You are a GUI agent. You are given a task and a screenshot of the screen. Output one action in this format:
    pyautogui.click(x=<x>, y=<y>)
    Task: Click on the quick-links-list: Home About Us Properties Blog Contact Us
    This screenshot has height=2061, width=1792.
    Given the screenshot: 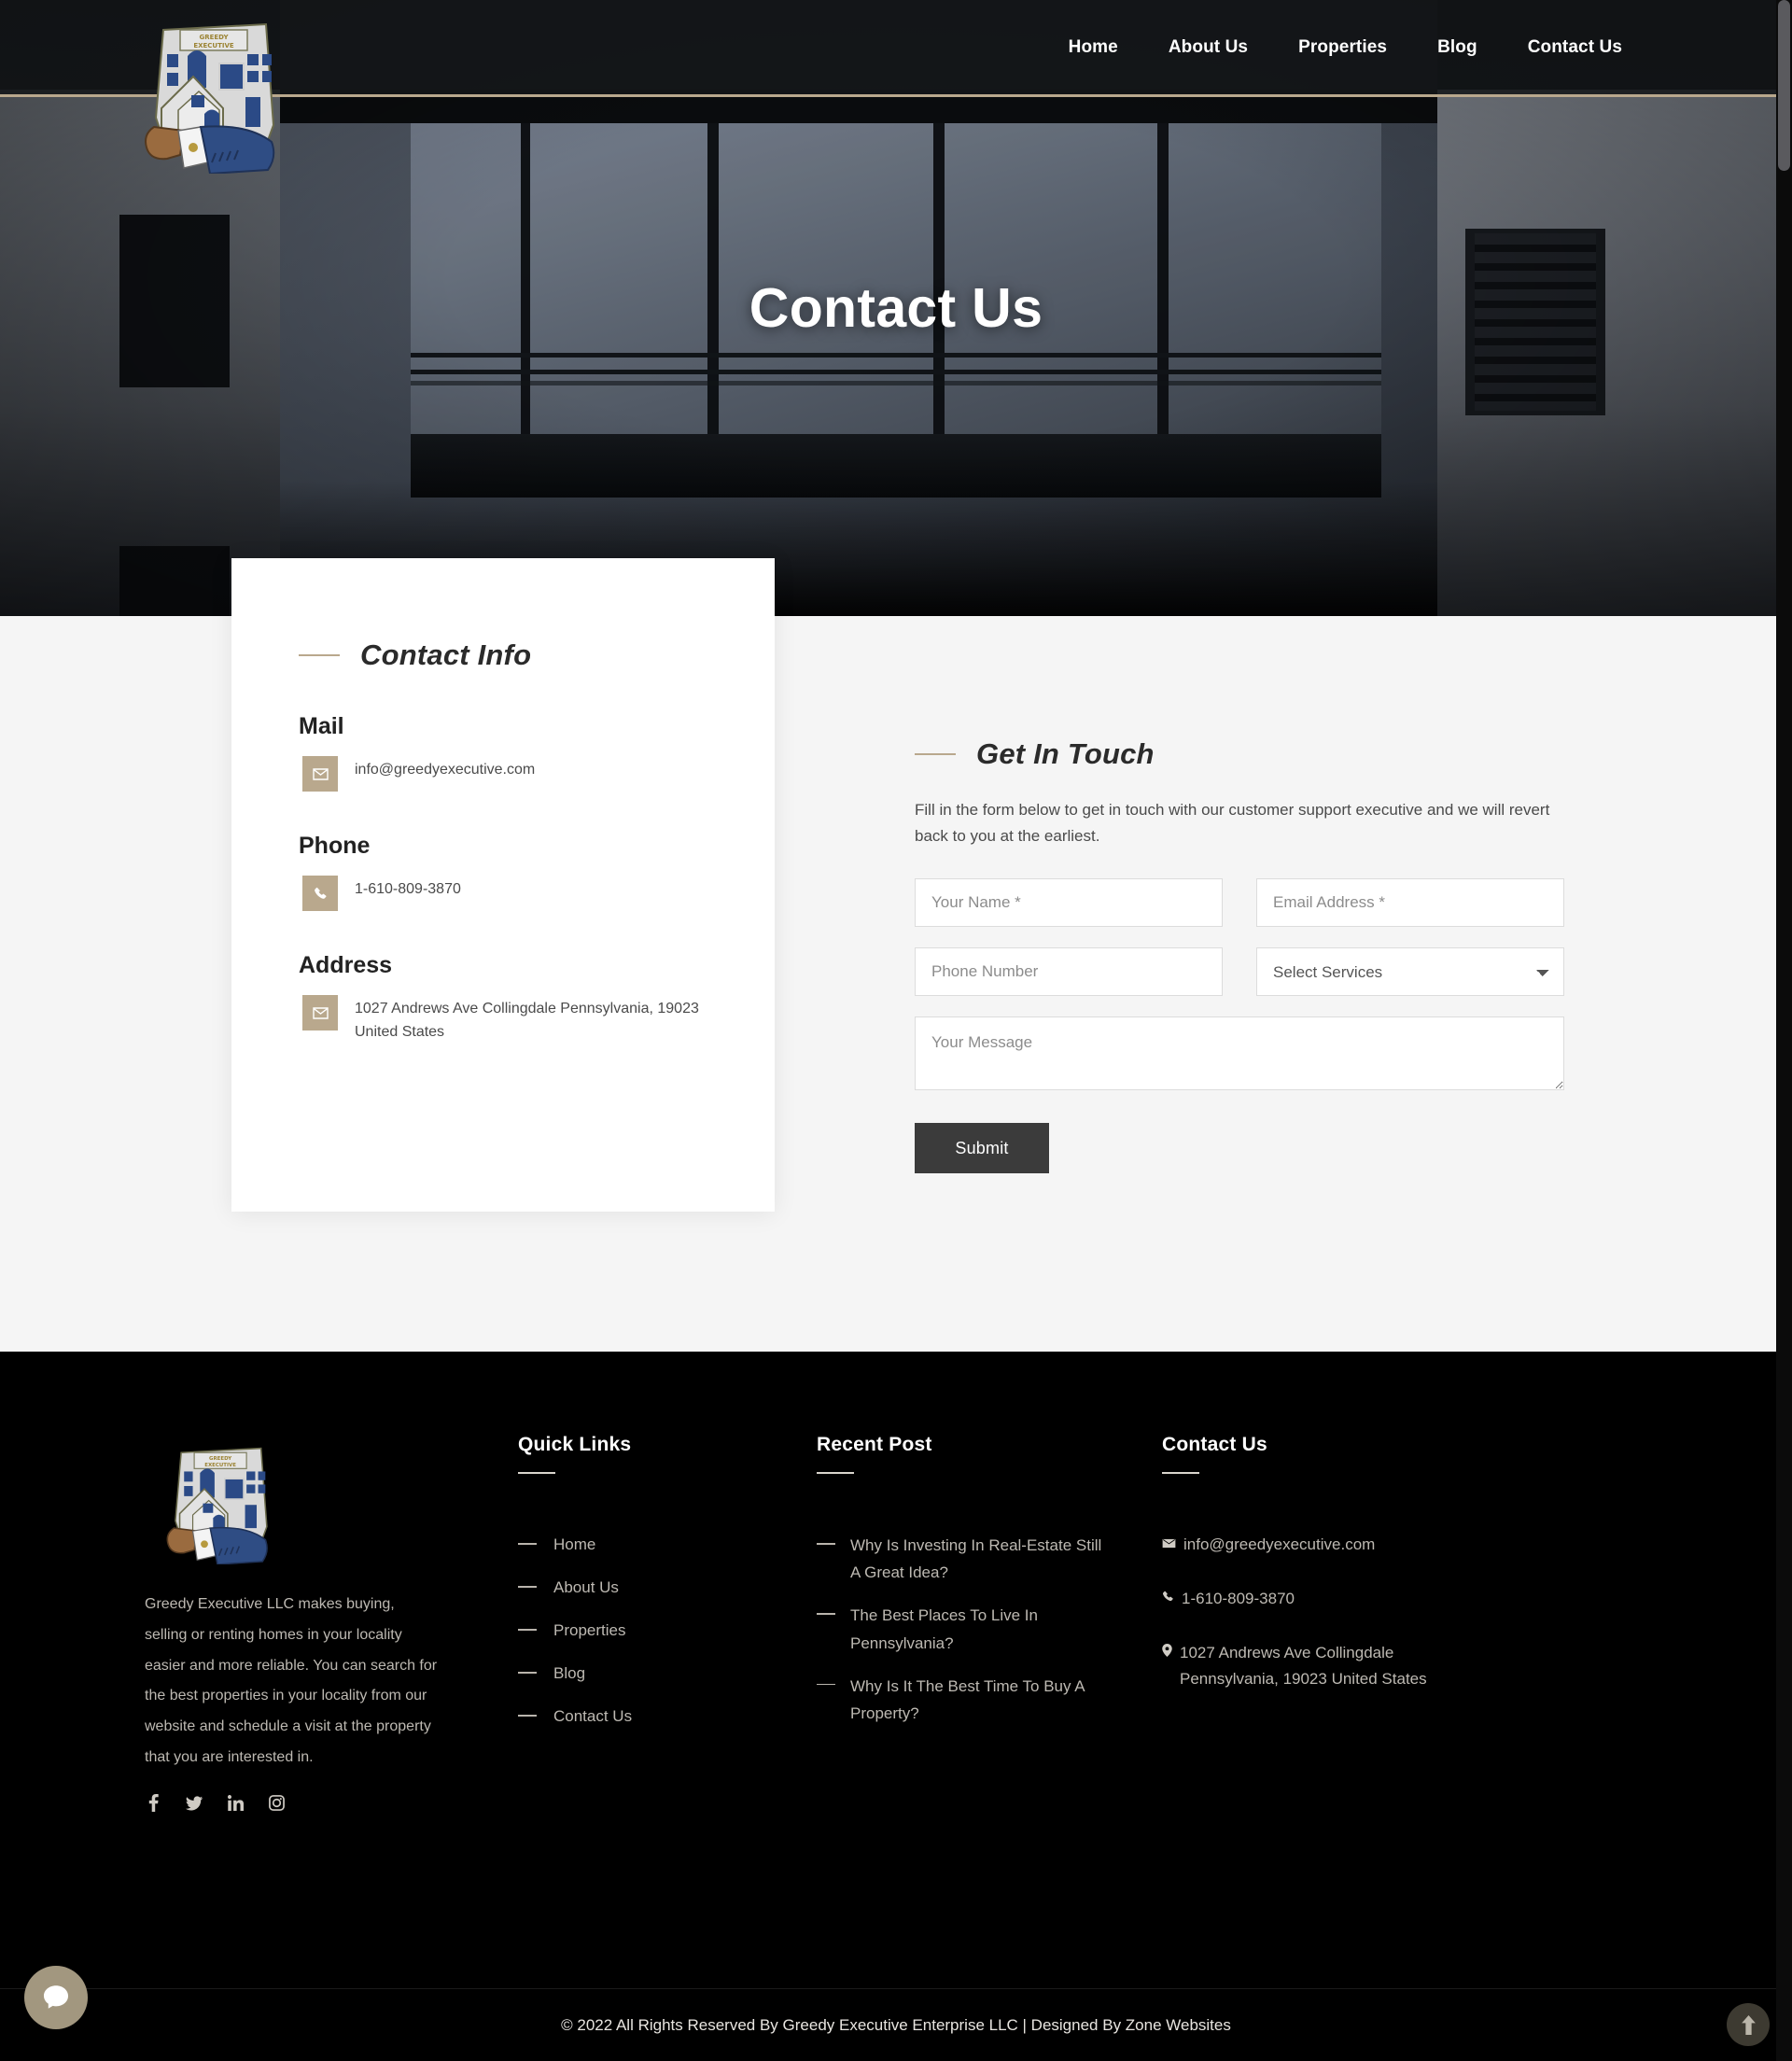 What is the action you would take?
    pyautogui.click(x=667, y=1631)
    